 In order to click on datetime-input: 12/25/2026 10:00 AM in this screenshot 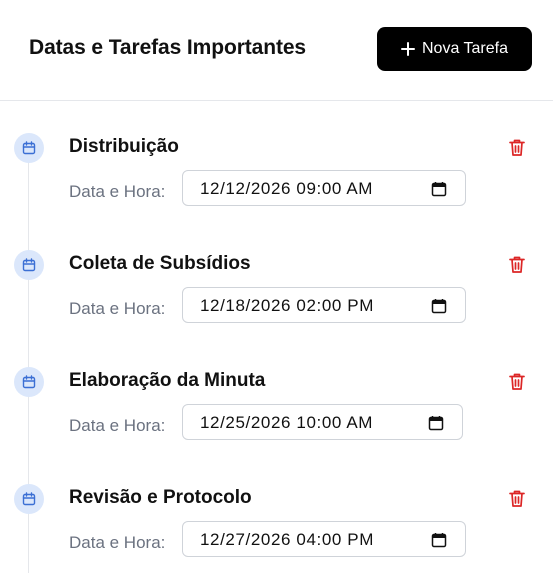, I will do `click(322, 422)`.